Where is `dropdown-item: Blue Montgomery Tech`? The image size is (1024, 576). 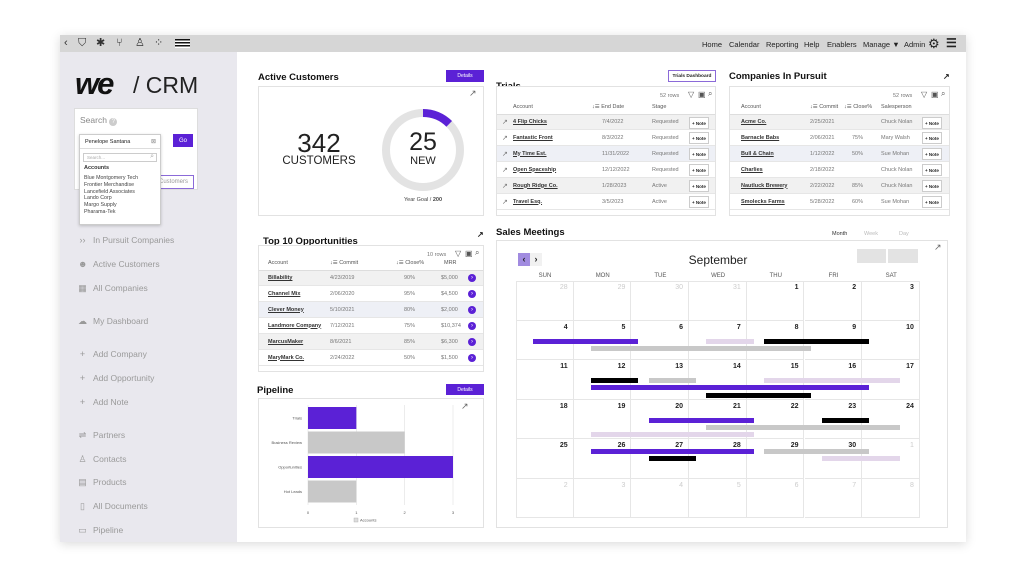 dropdown-item: Blue Montgomery Tech is located at coordinates (122, 178).